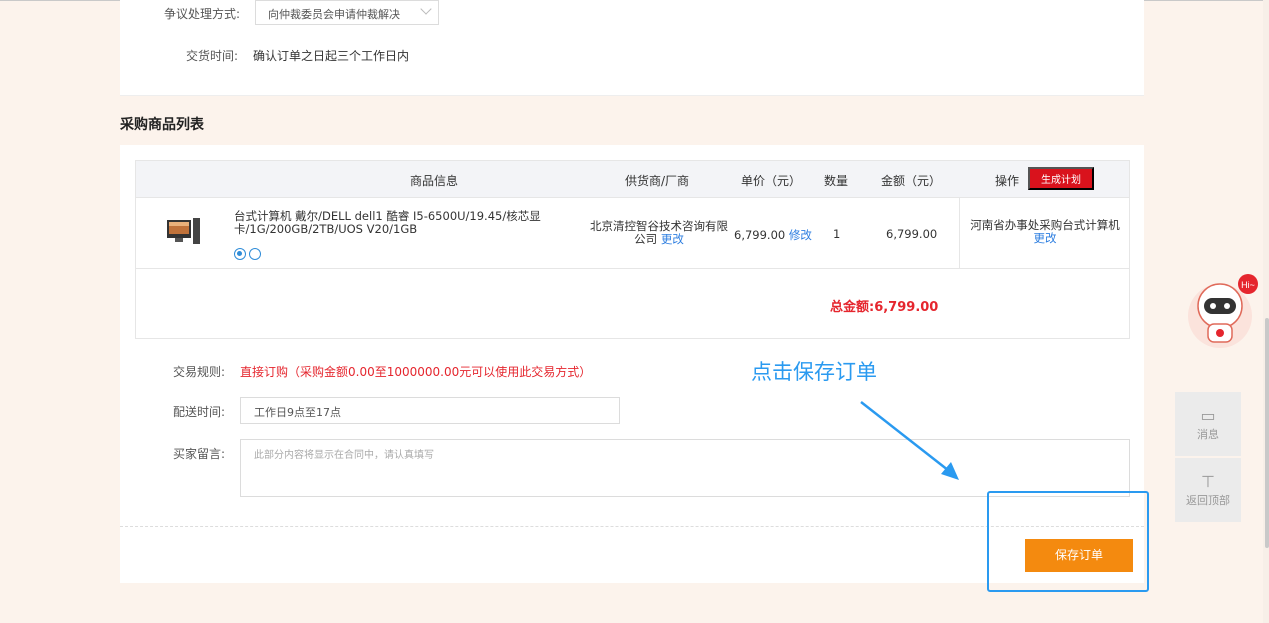  What do you see at coordinates (199, 454) in the screenshot?
I see `message-label: 买家留言:` at bounding box center [199, 454].